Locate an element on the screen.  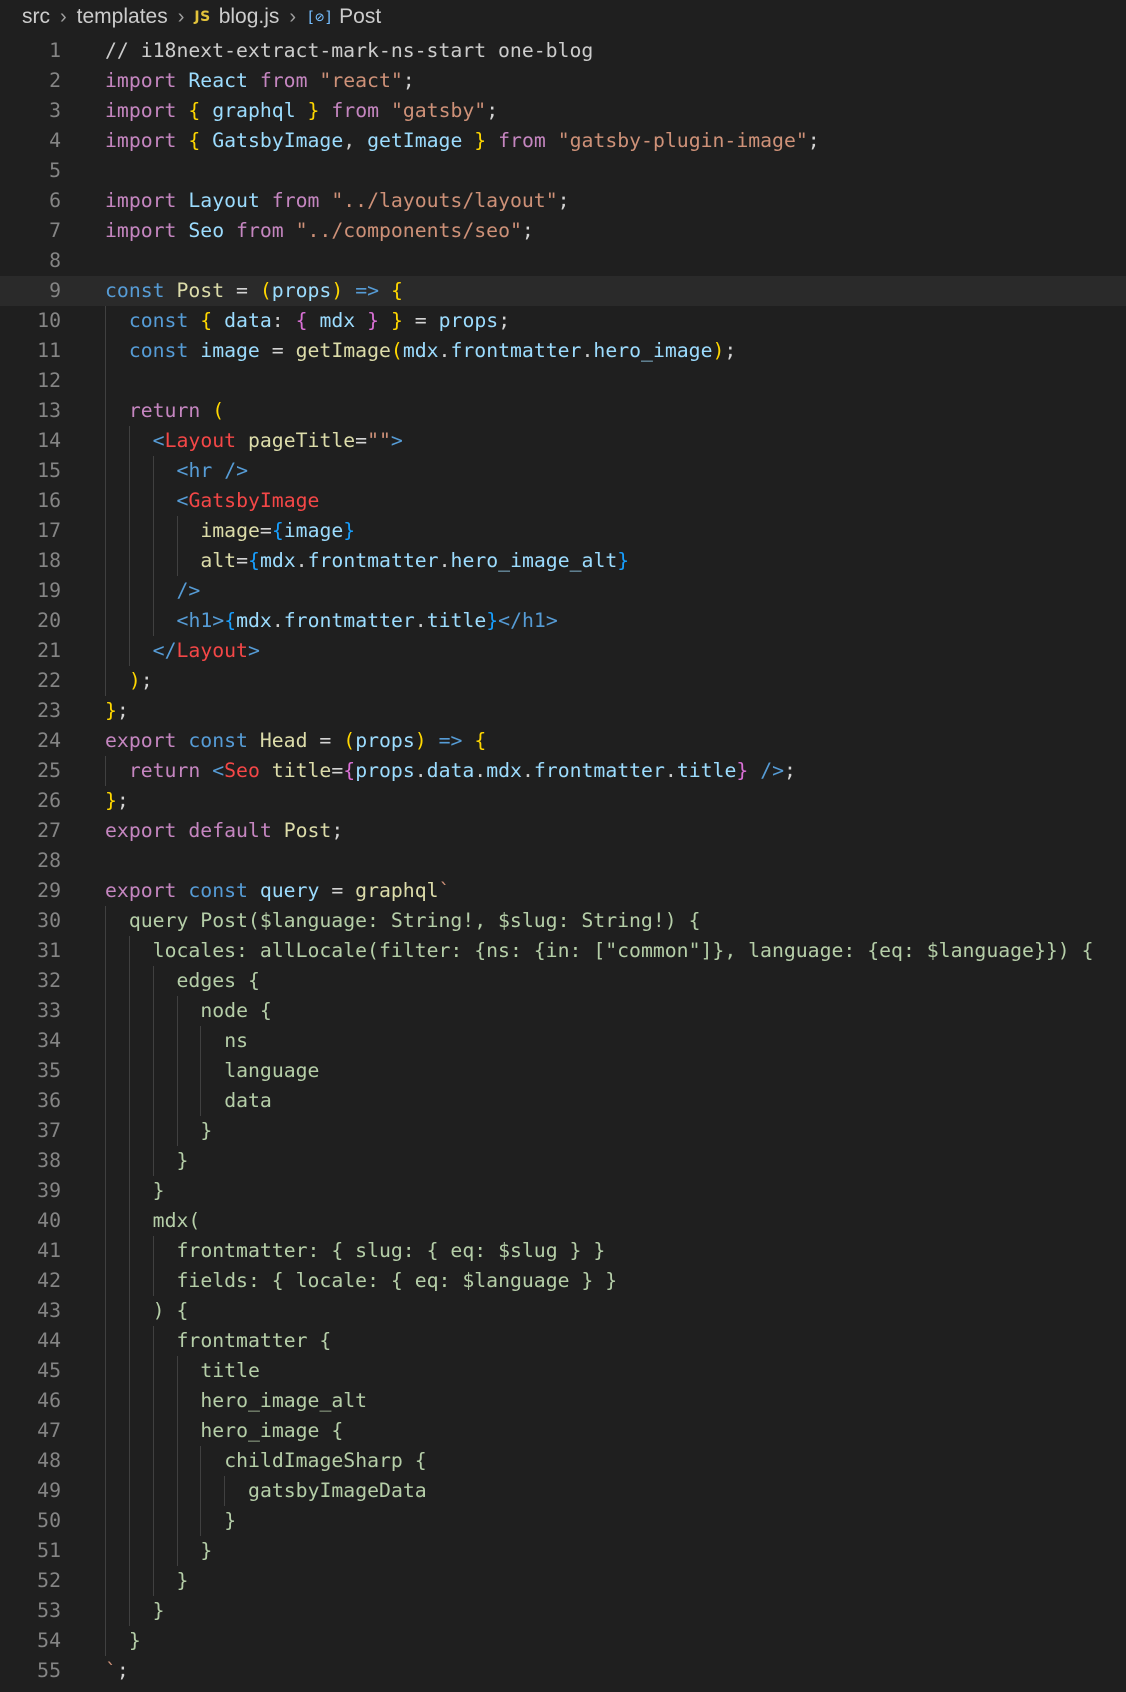
code-line: 13 return ( is located at coordinates (563, 411).